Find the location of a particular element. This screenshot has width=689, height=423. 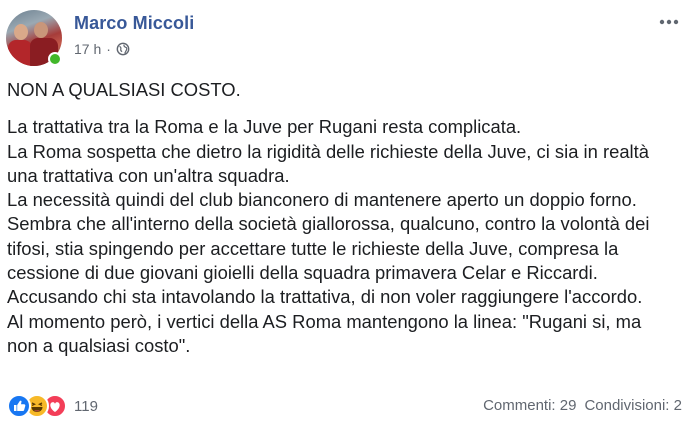

reactions-summary: 119 is located at coordinates (52, 406).